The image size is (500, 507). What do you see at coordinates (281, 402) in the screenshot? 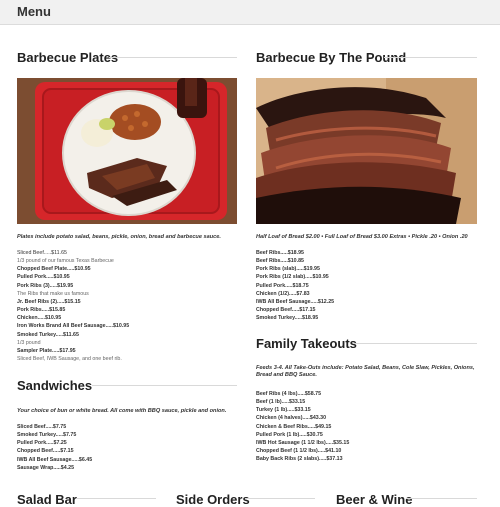
I see `menu-item: Beef (1 lb).....$33.15` at bounding box center [281, 402].